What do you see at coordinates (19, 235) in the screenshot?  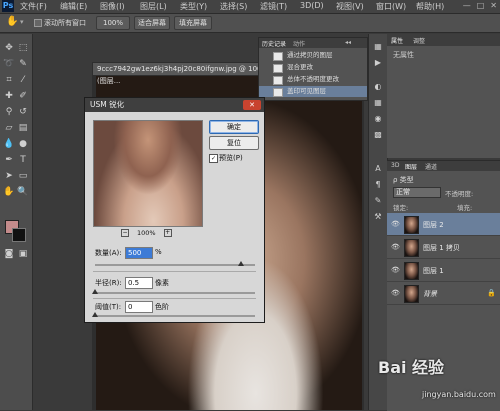 I see `background-color-swatch` at bounding box center [19, 235].